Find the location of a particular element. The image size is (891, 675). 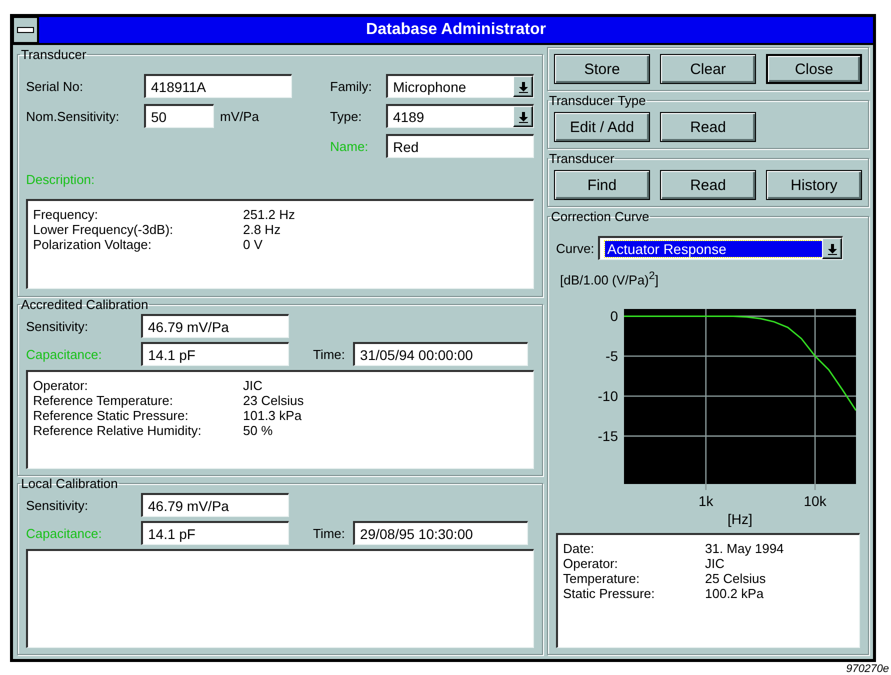

info-value: 101.3 kPa is located at coordinates (273, 415).